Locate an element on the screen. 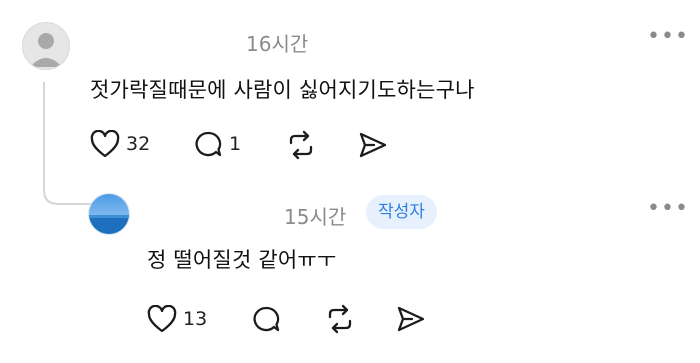 The image size is (700, 363). comment-timestamp: 15시간 is located at coordinates (315, 217).